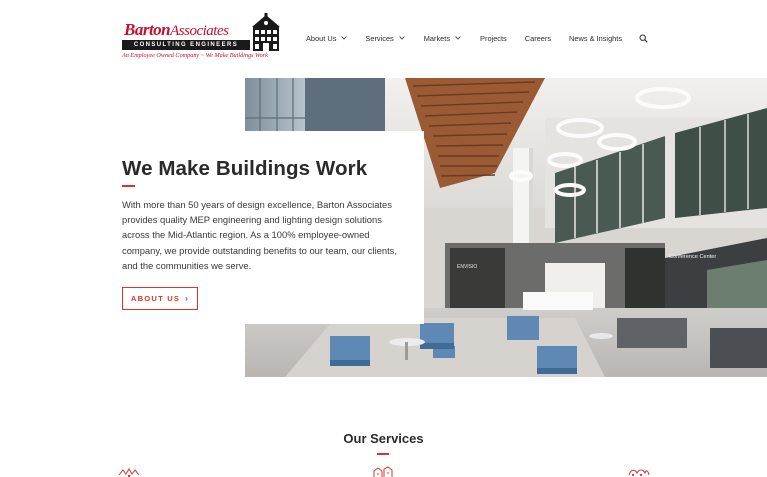 This screenshot has height=477, width=767. Describe the element at coordinates (155, 298) in the screenshot. I see `about-us-button-label: ABOUT US` at that location.